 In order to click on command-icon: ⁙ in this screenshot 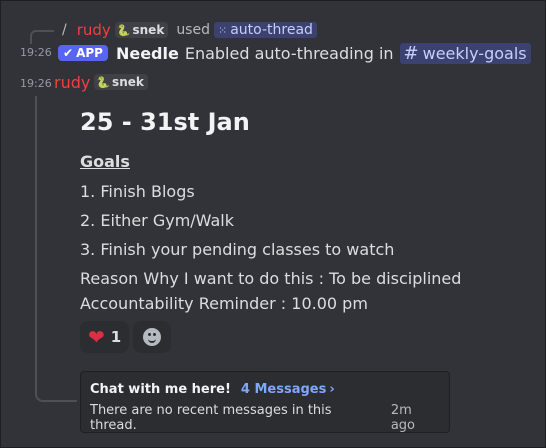, I will do `click(222, 30)`.